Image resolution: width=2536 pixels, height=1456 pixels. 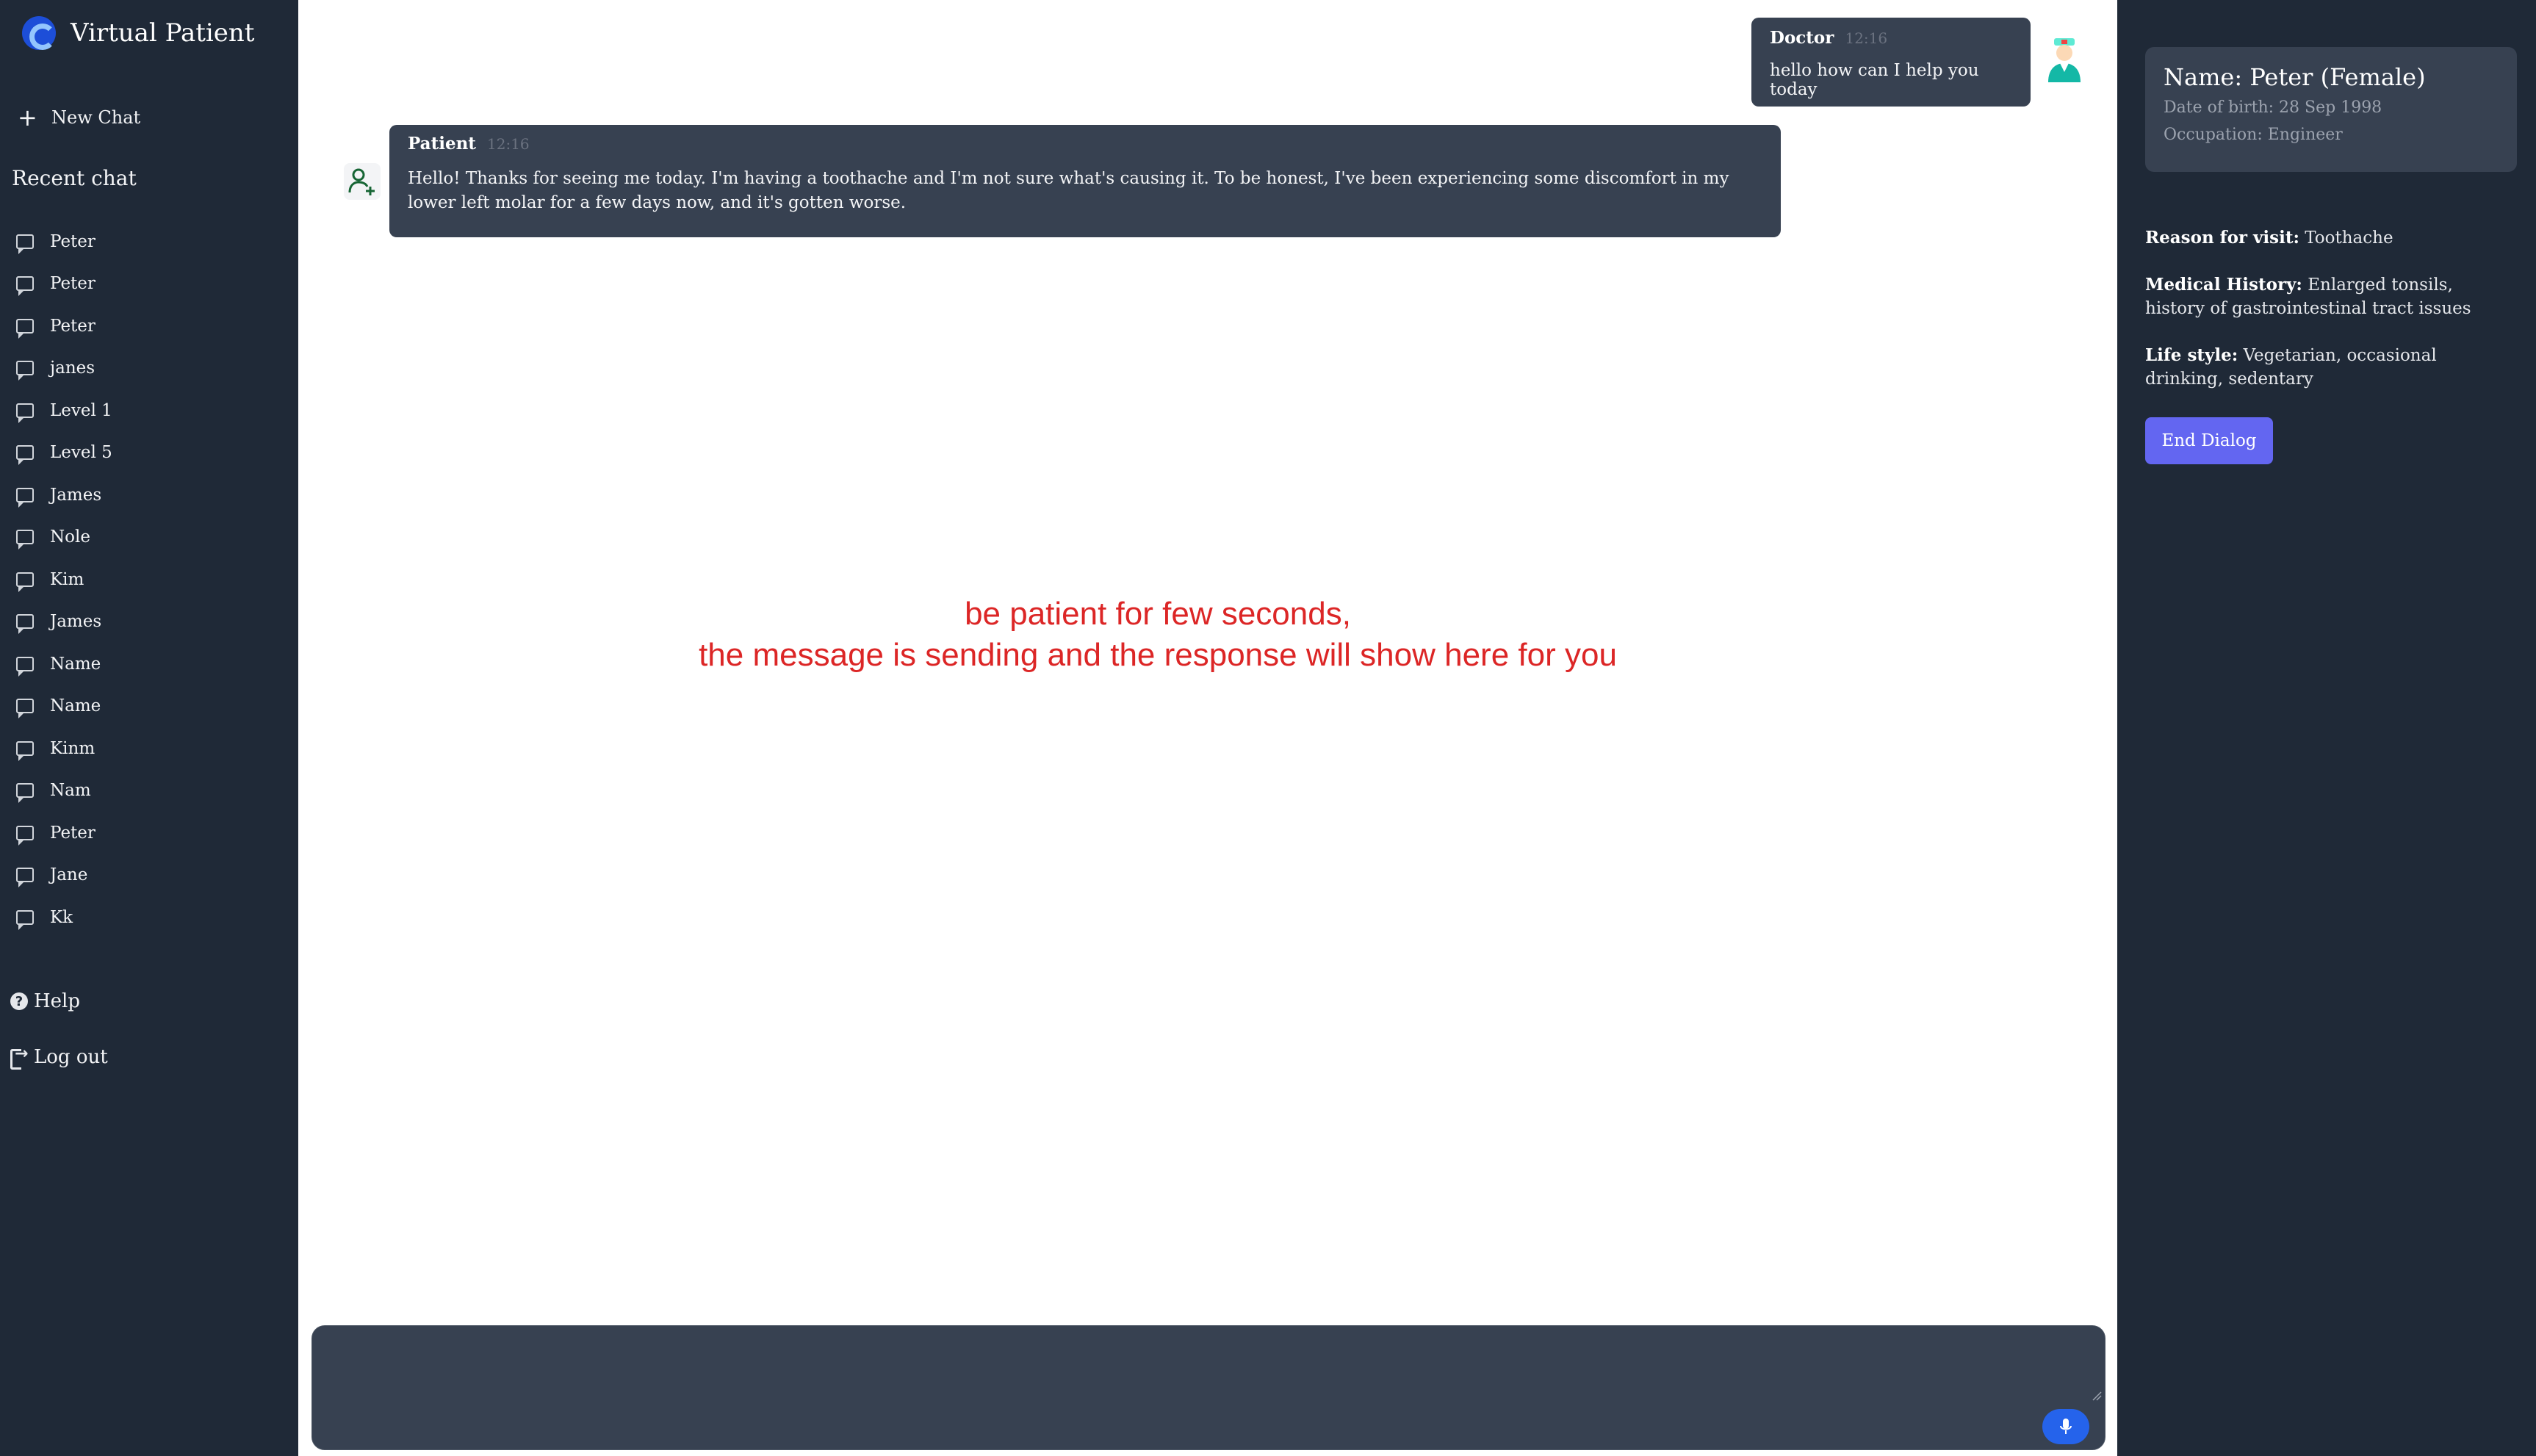 I want to click on microphone-button, so click(x=2065, y=1426).